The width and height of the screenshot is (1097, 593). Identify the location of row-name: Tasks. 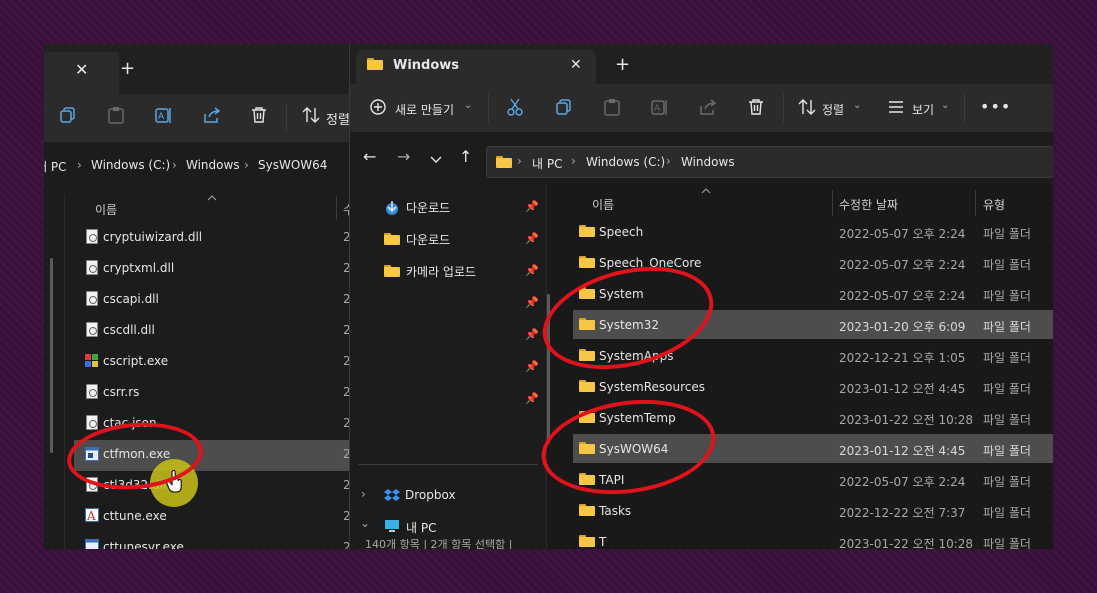
(615, 511).